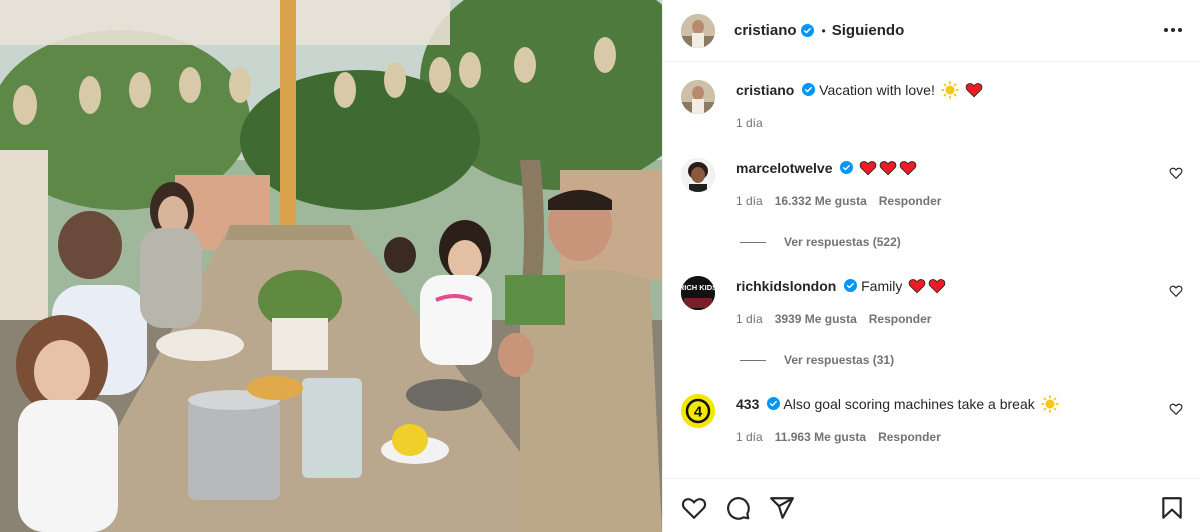  Describe the element at coordinates (931, 31) in the screenshot. I see `post-header: cristiano • Siguiendo` at that location.